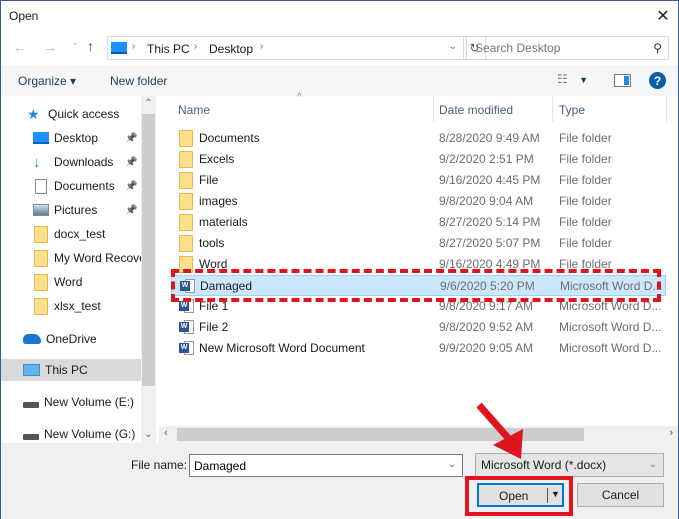  Describe the element at coordinates (71, 210) in the screenshot. I see `sidebar-item-pictures: Pictures 📌` at that location.